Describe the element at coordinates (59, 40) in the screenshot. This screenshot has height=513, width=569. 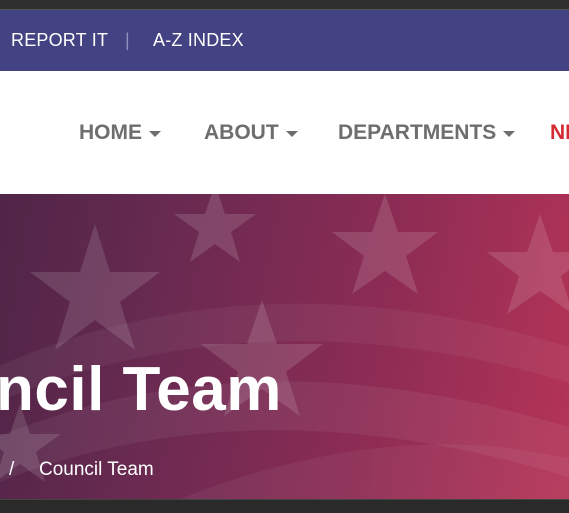
I see `report-it-link: REPORT IT` at that location.